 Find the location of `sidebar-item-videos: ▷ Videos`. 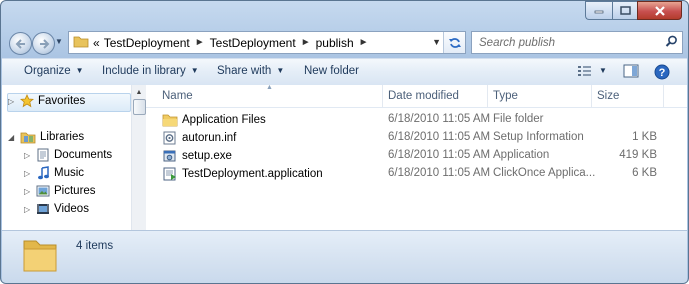

sidebar-item-videos: ▷ Videos is located at coordinates (56, 209).